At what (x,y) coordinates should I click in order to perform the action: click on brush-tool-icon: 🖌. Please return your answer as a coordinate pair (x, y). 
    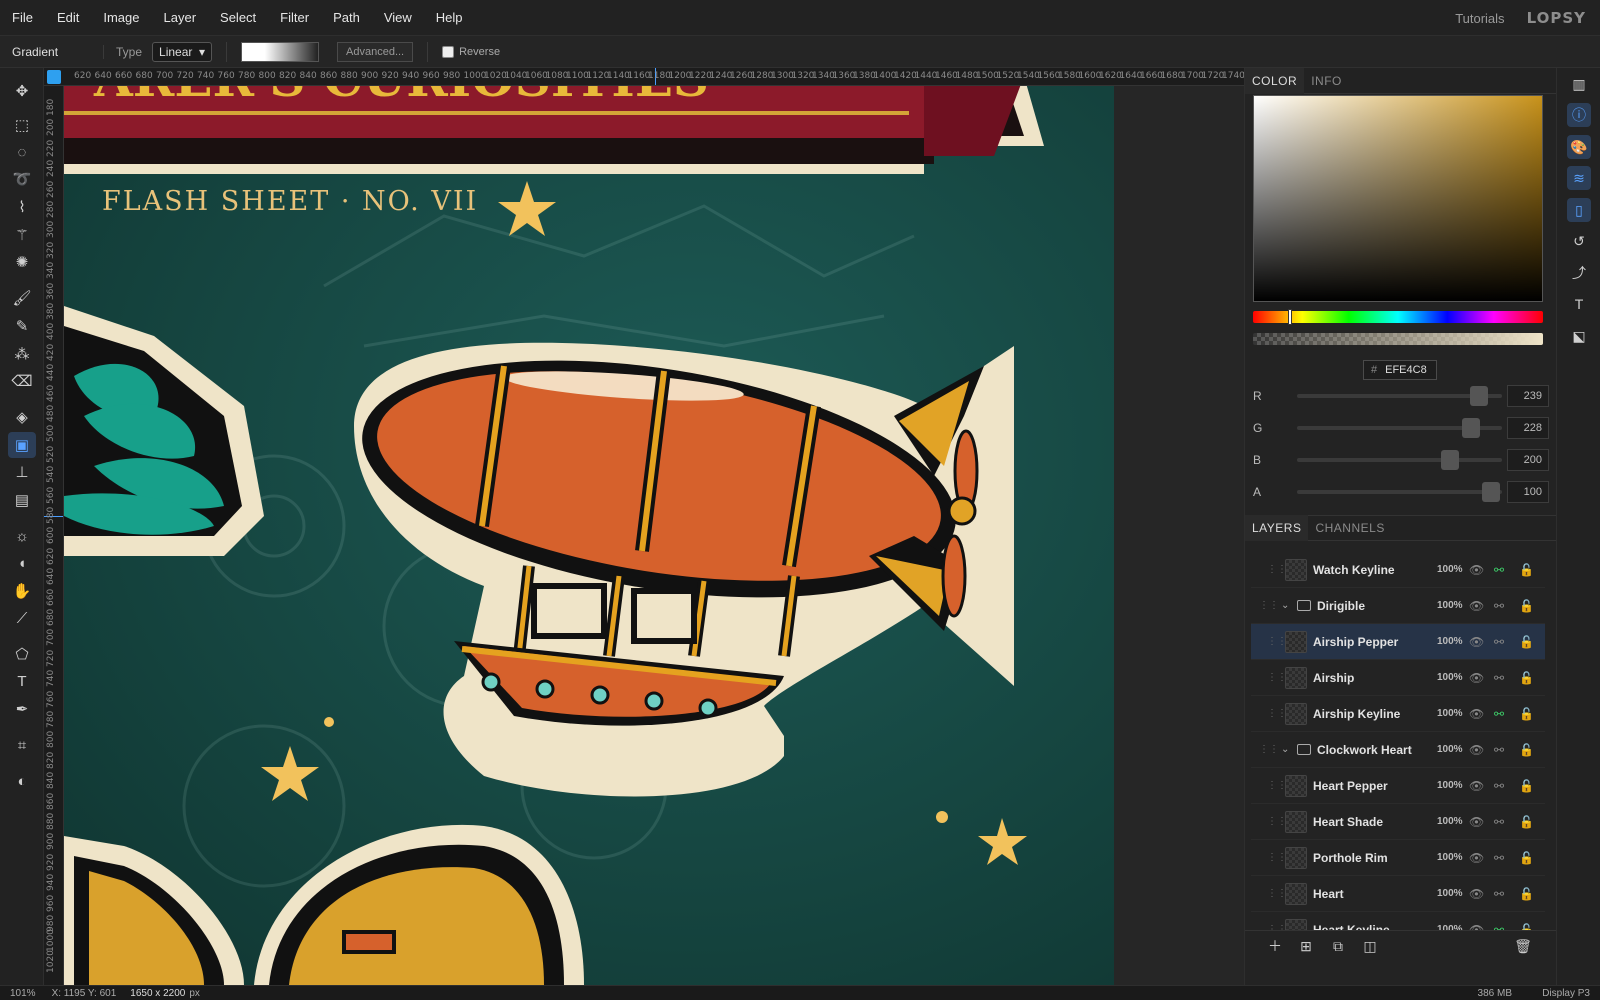
    Looking at the image, I should click on (22, 298).